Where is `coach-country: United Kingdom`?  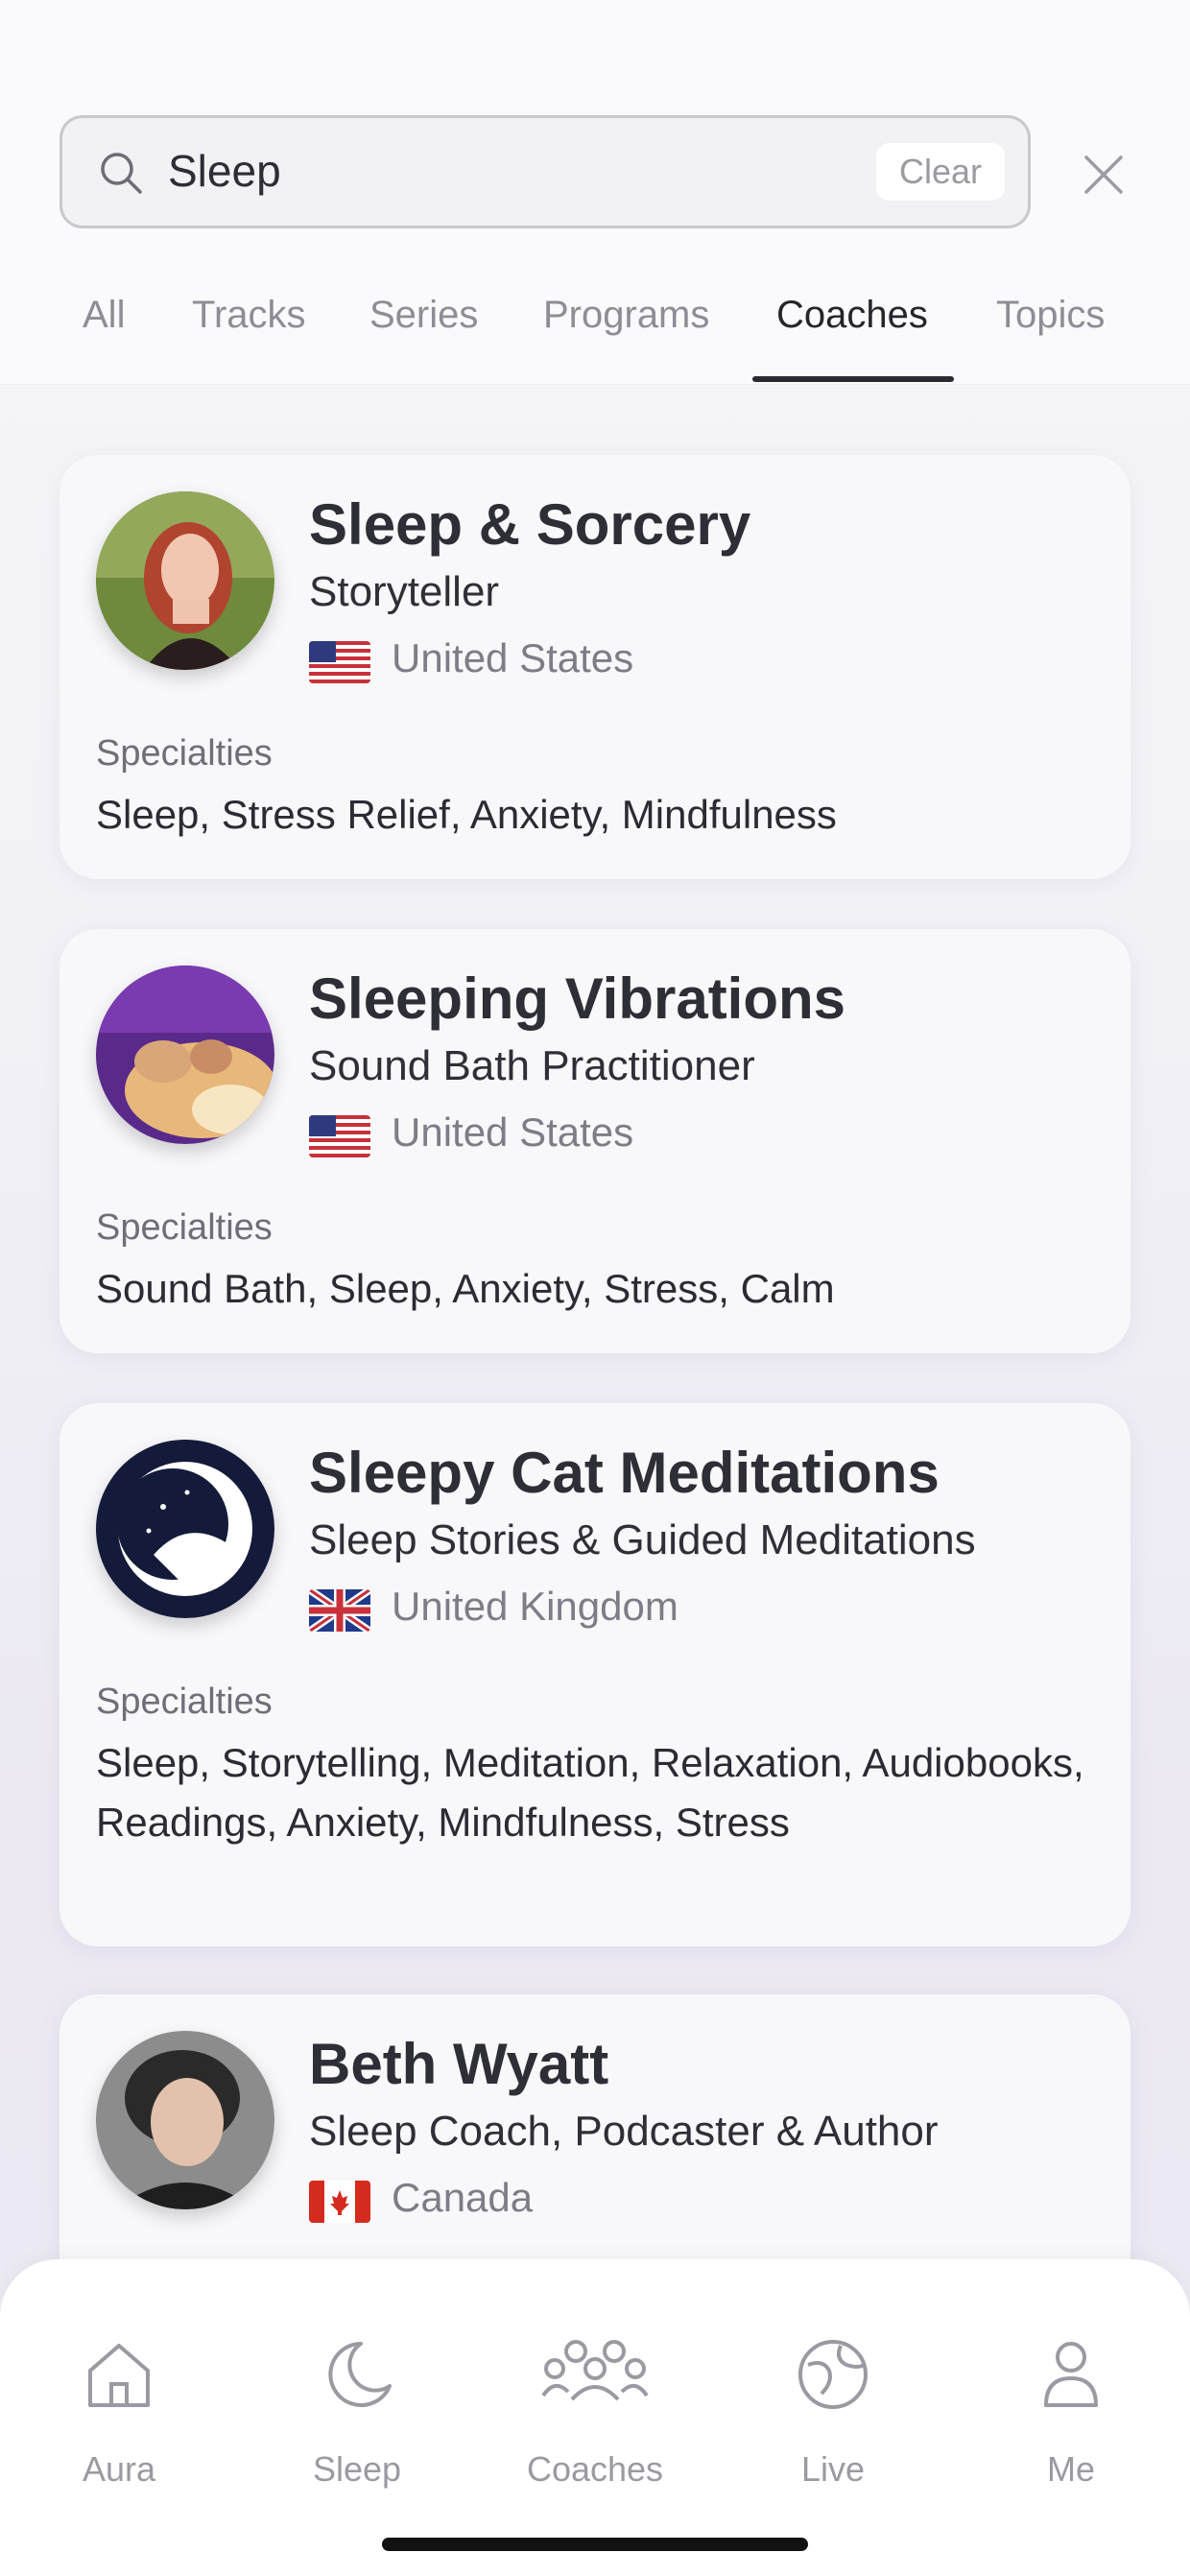 coach-country: United Kingdom is located at coordinates (535, 1606).